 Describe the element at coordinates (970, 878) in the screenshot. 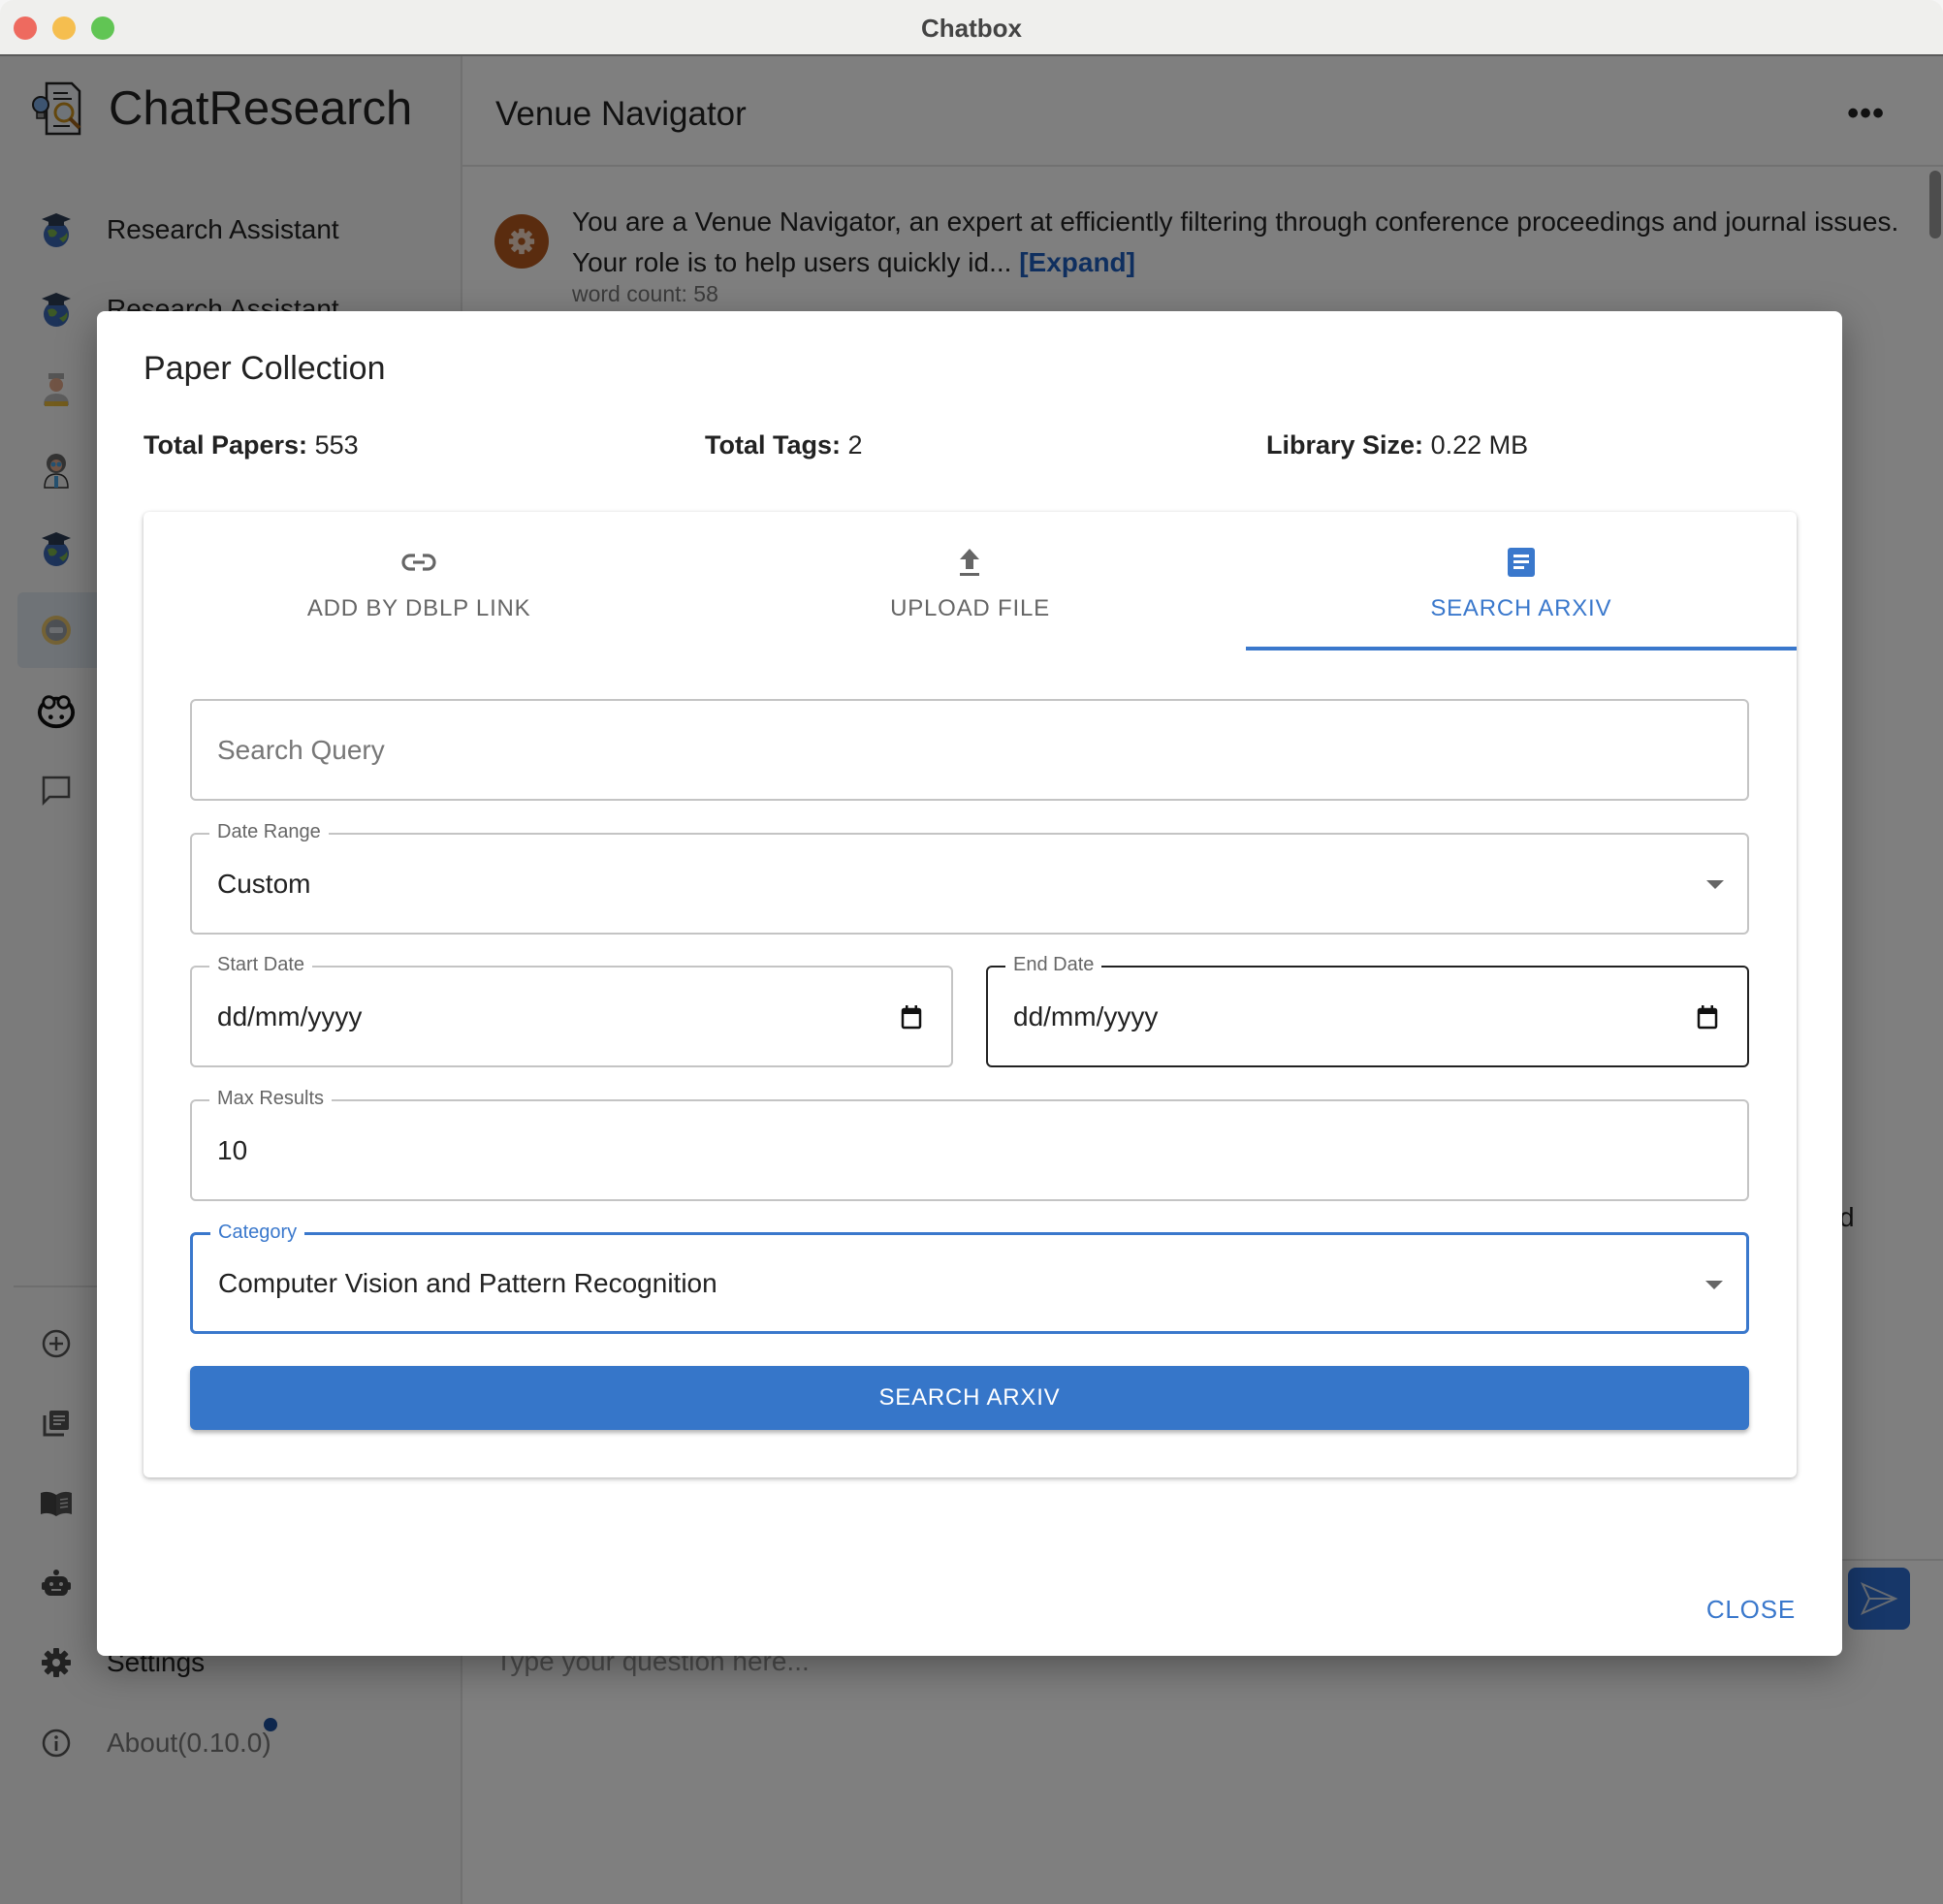

I see `date-range-select: Date Range Custom` at that location.